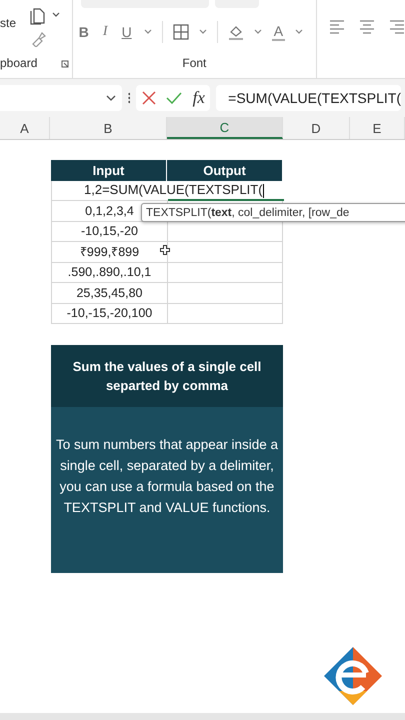  What do you see at coordinates (225, 170) in the screenshot?
I see `header-cell: Output` at bounding box center [225, 170].